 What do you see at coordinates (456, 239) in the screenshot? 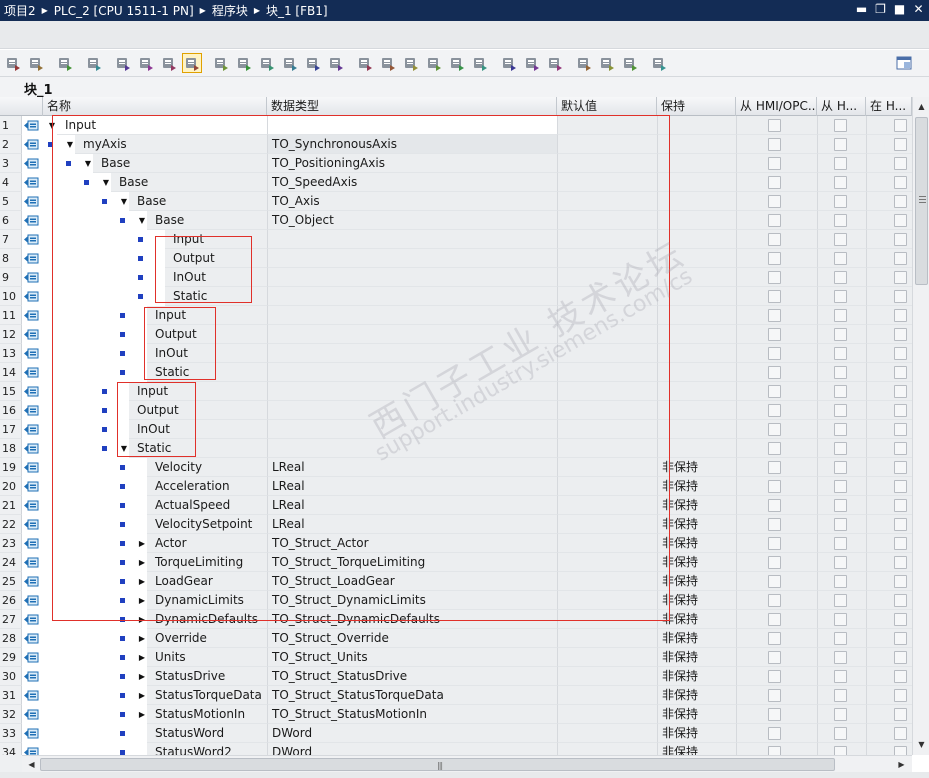
I see `table-row: 7 Input` at bounding box center [456, 239].